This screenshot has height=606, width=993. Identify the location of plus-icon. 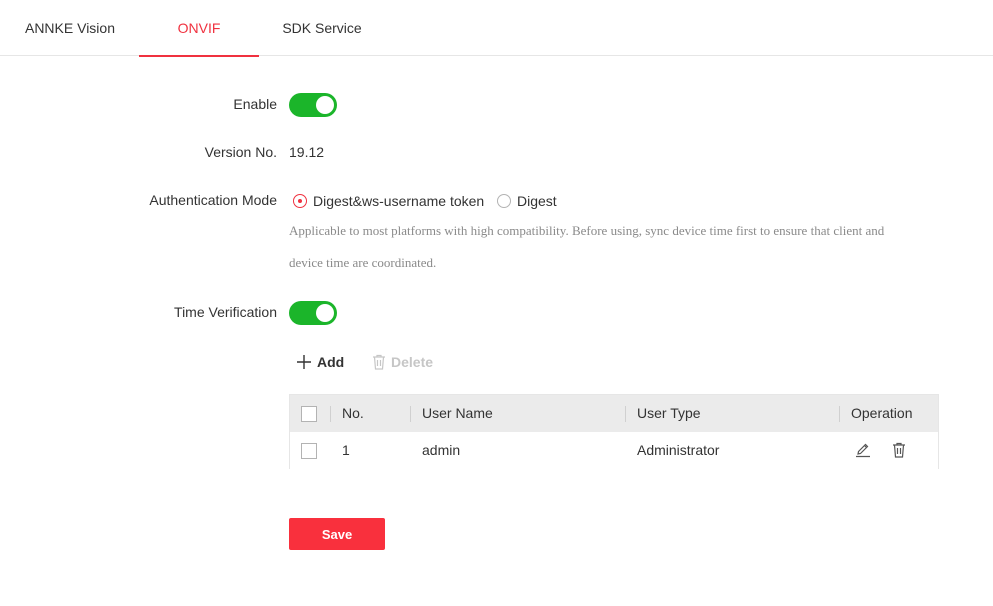
(304, 362).